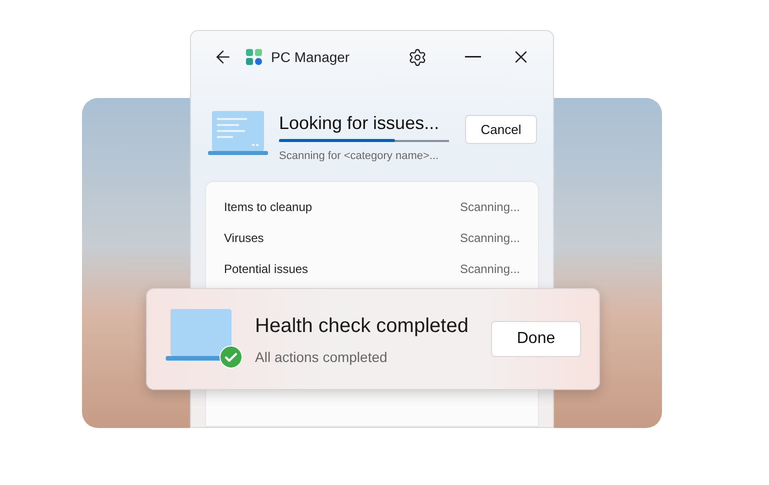 This screenshot has width=769, height=485. What do you see at coordinates (310, 57) in the screenshot?
I see `window-title: PC Manager` at bounding box center [310, 57].